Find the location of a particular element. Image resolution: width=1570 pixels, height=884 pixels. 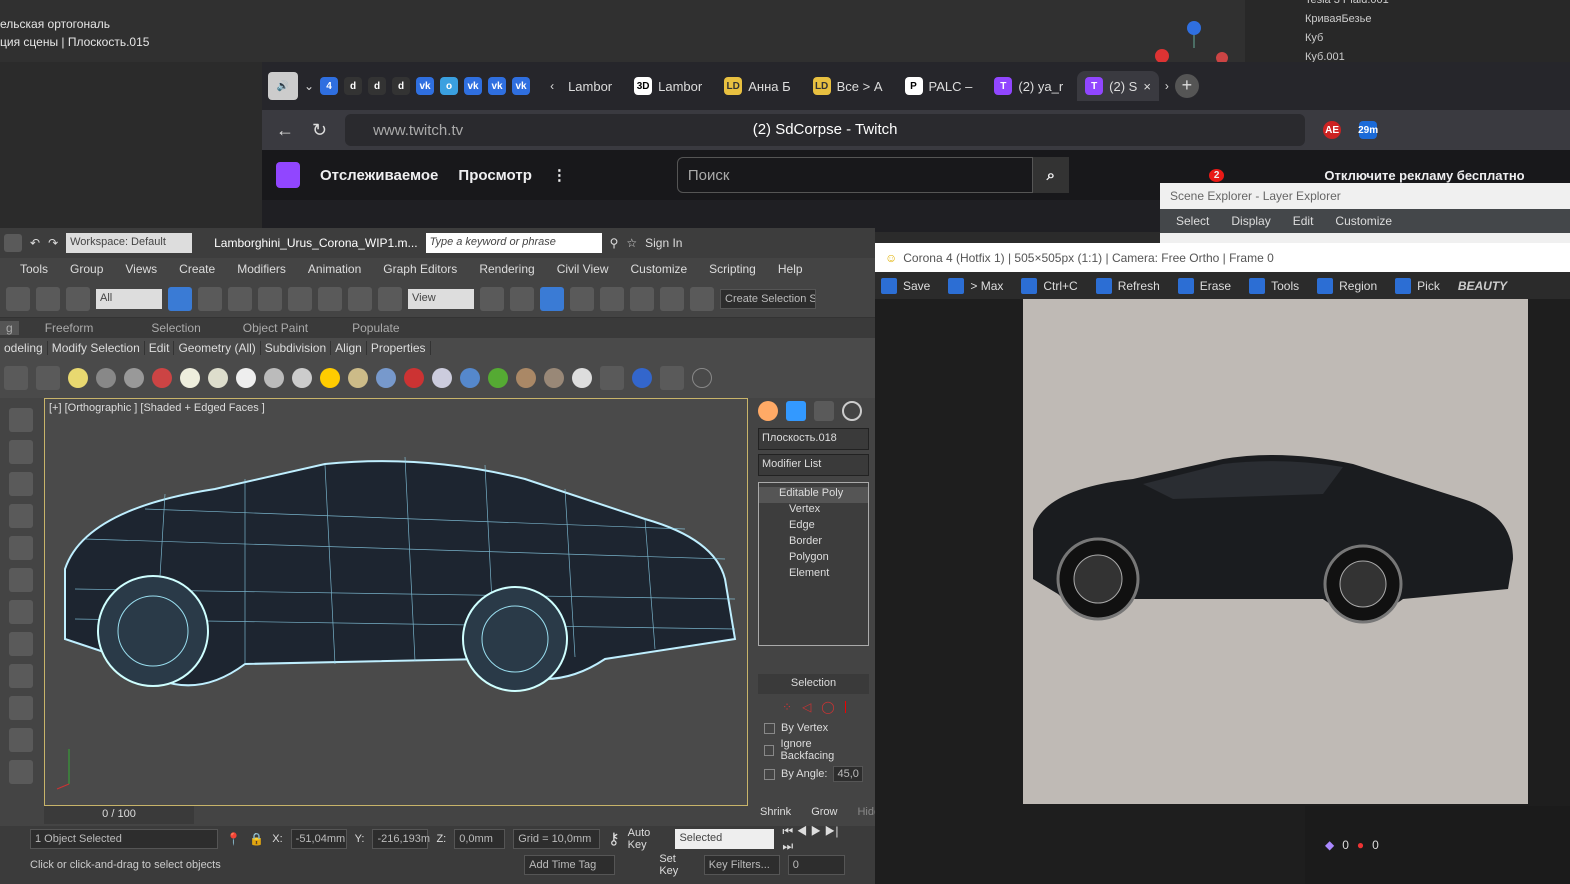

outliner-item: КриваяБезье is located at coordinates (1407, 22).